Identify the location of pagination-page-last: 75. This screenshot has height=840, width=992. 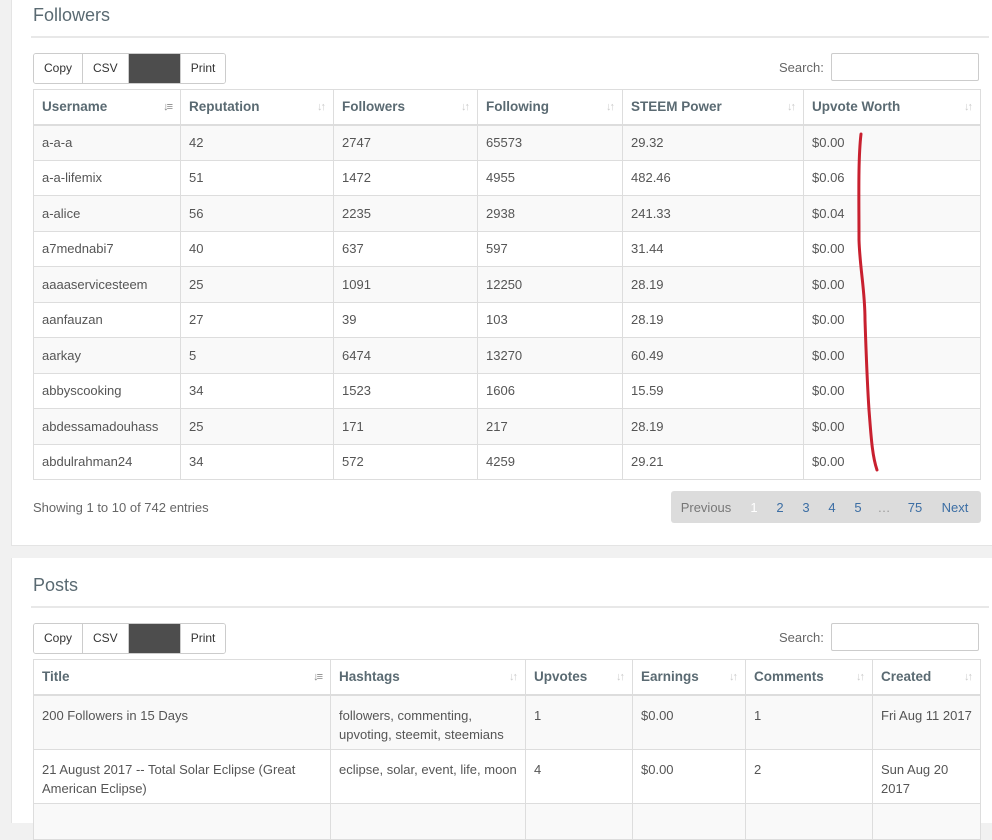
(915, 507).